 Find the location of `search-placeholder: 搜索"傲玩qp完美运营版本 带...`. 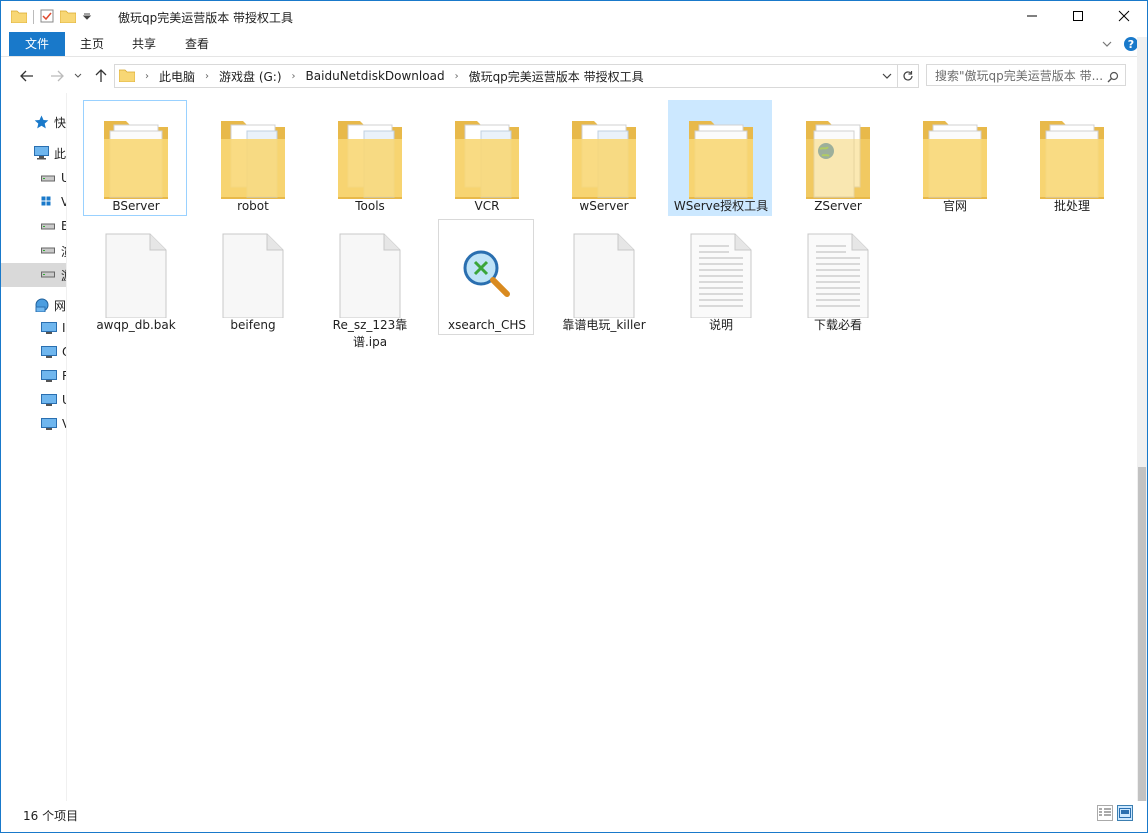

search-placeholder: 搜索"傲玩qp完美运营版本 带... is located at coordinates (1019, 76).